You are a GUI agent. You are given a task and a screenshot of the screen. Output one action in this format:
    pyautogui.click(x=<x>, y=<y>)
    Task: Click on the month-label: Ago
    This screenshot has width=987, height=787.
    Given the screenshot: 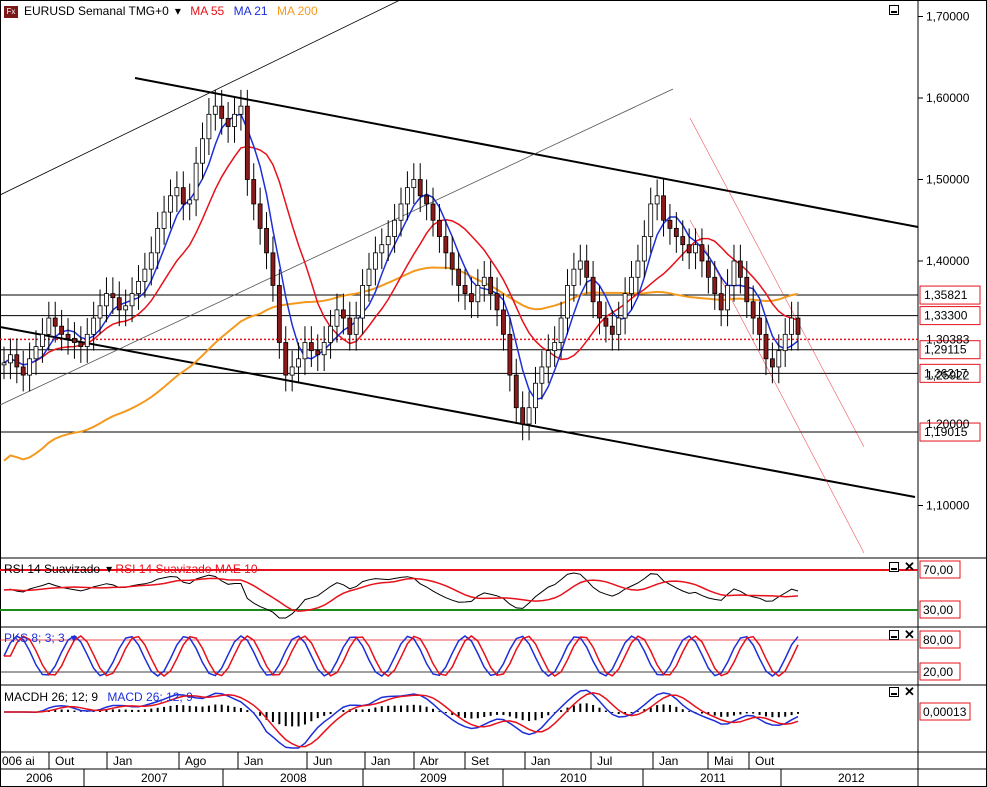 What is the action you would take?
    pyautogui.click(x=196, y=761)
    